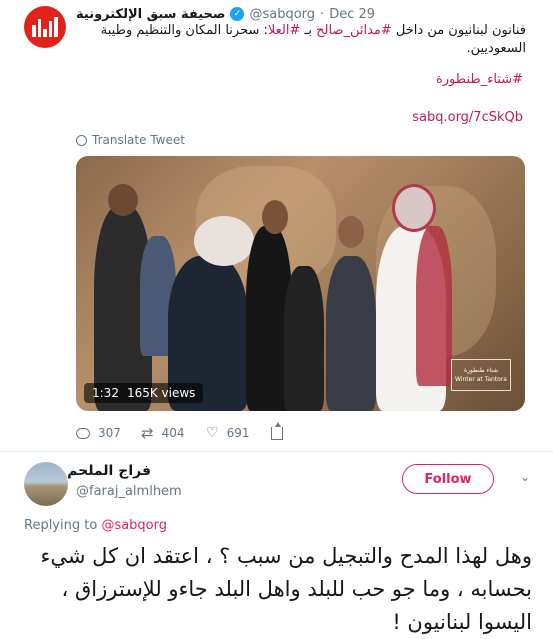 The height and width of the screenshot is (639, 553). I want to click on retweet-button: ⇄ 404, so click(173, 432).